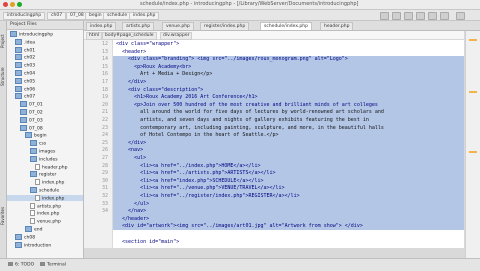  I want to click on tab-venue: venue.php, so click(178, 26).